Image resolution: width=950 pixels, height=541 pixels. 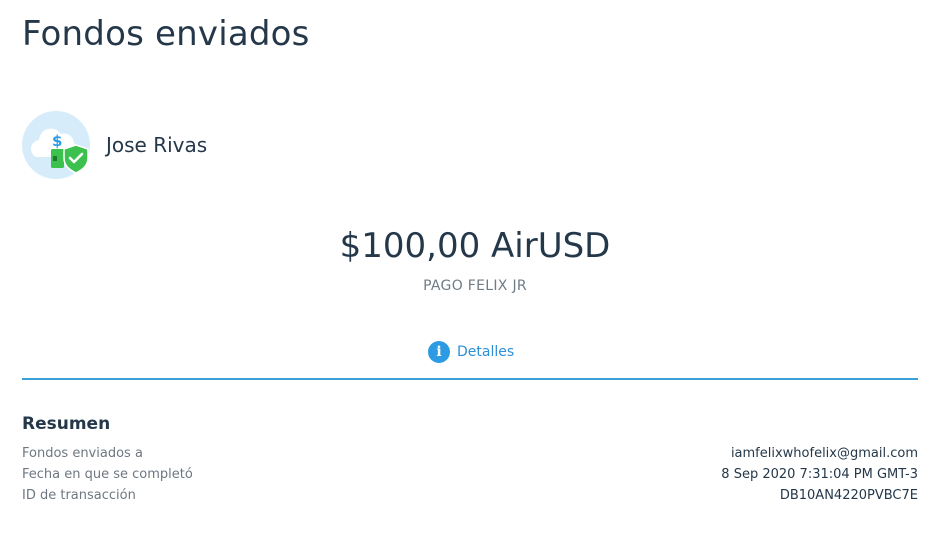 I want to click on summary-value: 8 Sep 2020 7:31:04 PM GMT-3, so click(x=819, y=474).